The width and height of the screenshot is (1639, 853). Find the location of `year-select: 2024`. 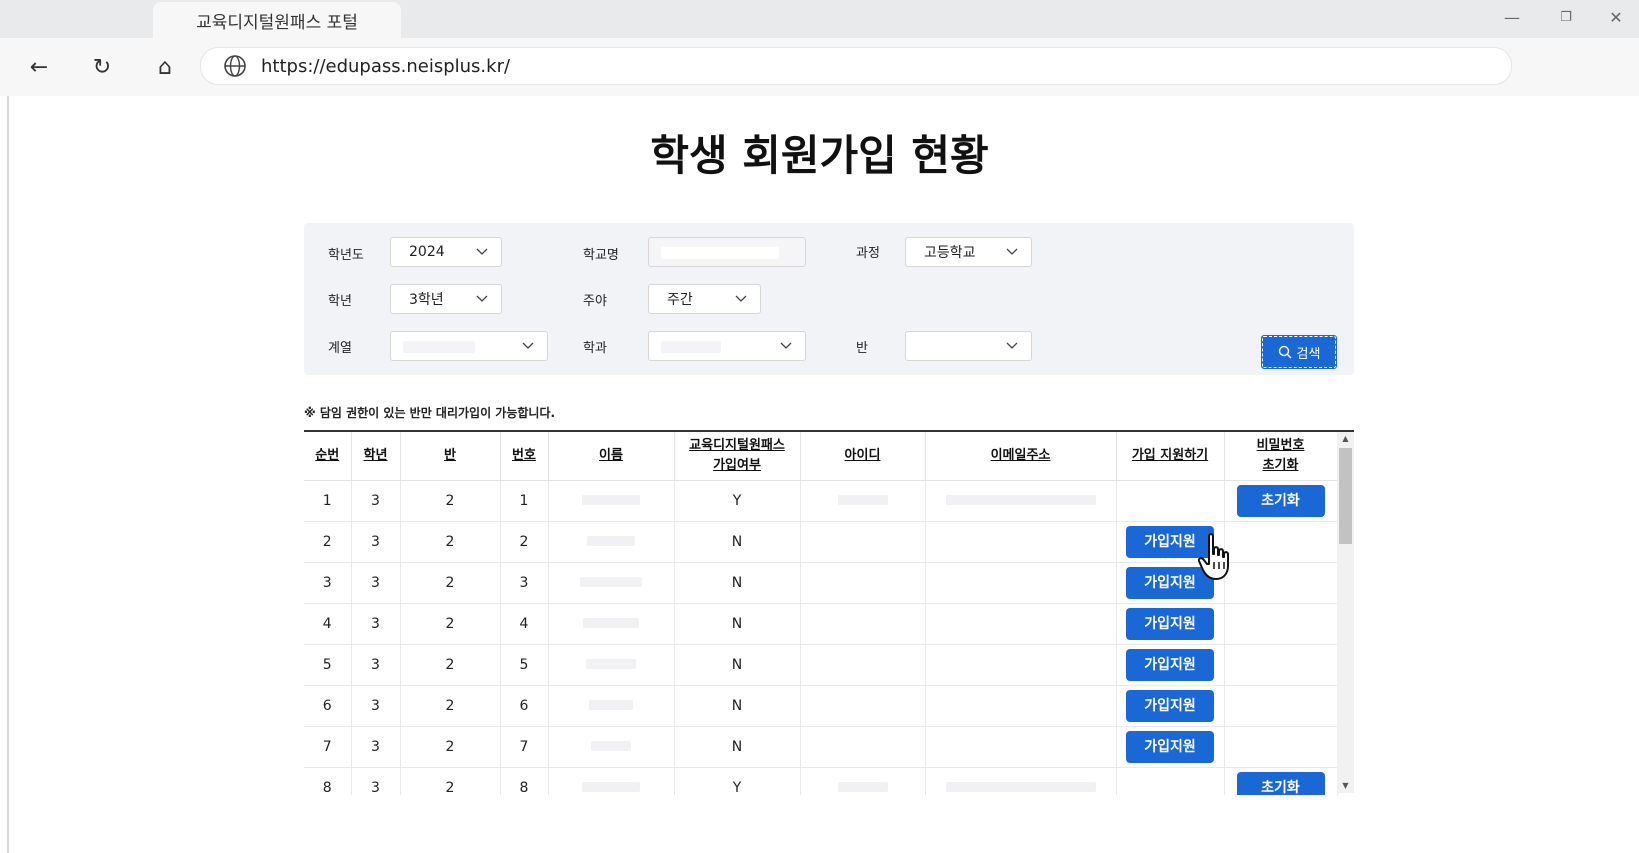

year-select: 2024 is located at coordinates (446, 252).